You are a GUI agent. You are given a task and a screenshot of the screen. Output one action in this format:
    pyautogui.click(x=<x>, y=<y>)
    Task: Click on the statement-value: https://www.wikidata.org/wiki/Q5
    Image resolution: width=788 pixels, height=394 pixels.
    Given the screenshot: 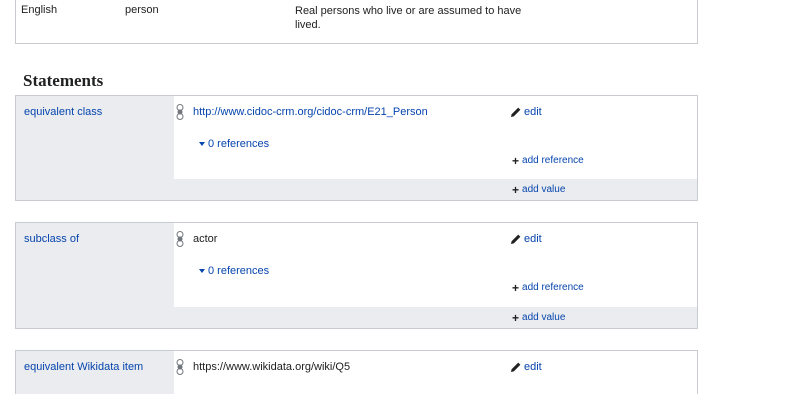 What is the action you would take?
    pyautogui.click(x=271, y=367)
    